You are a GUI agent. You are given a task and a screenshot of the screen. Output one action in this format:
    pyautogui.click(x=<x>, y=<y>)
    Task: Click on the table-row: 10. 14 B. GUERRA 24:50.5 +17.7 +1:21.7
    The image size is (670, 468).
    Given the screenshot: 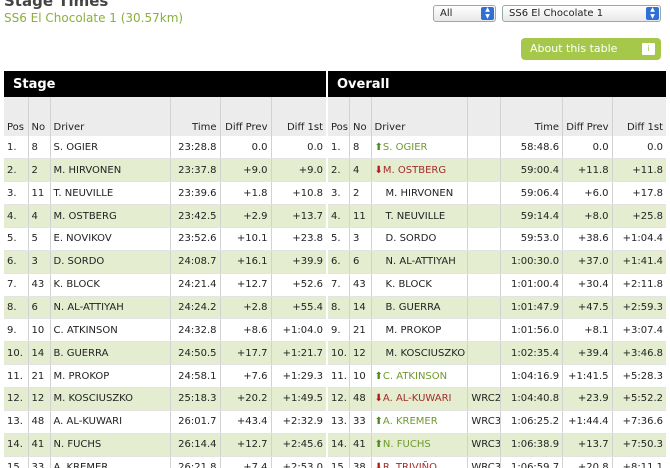 What is the action you would take?
    pyautogui.click(x=165, y=353)
    